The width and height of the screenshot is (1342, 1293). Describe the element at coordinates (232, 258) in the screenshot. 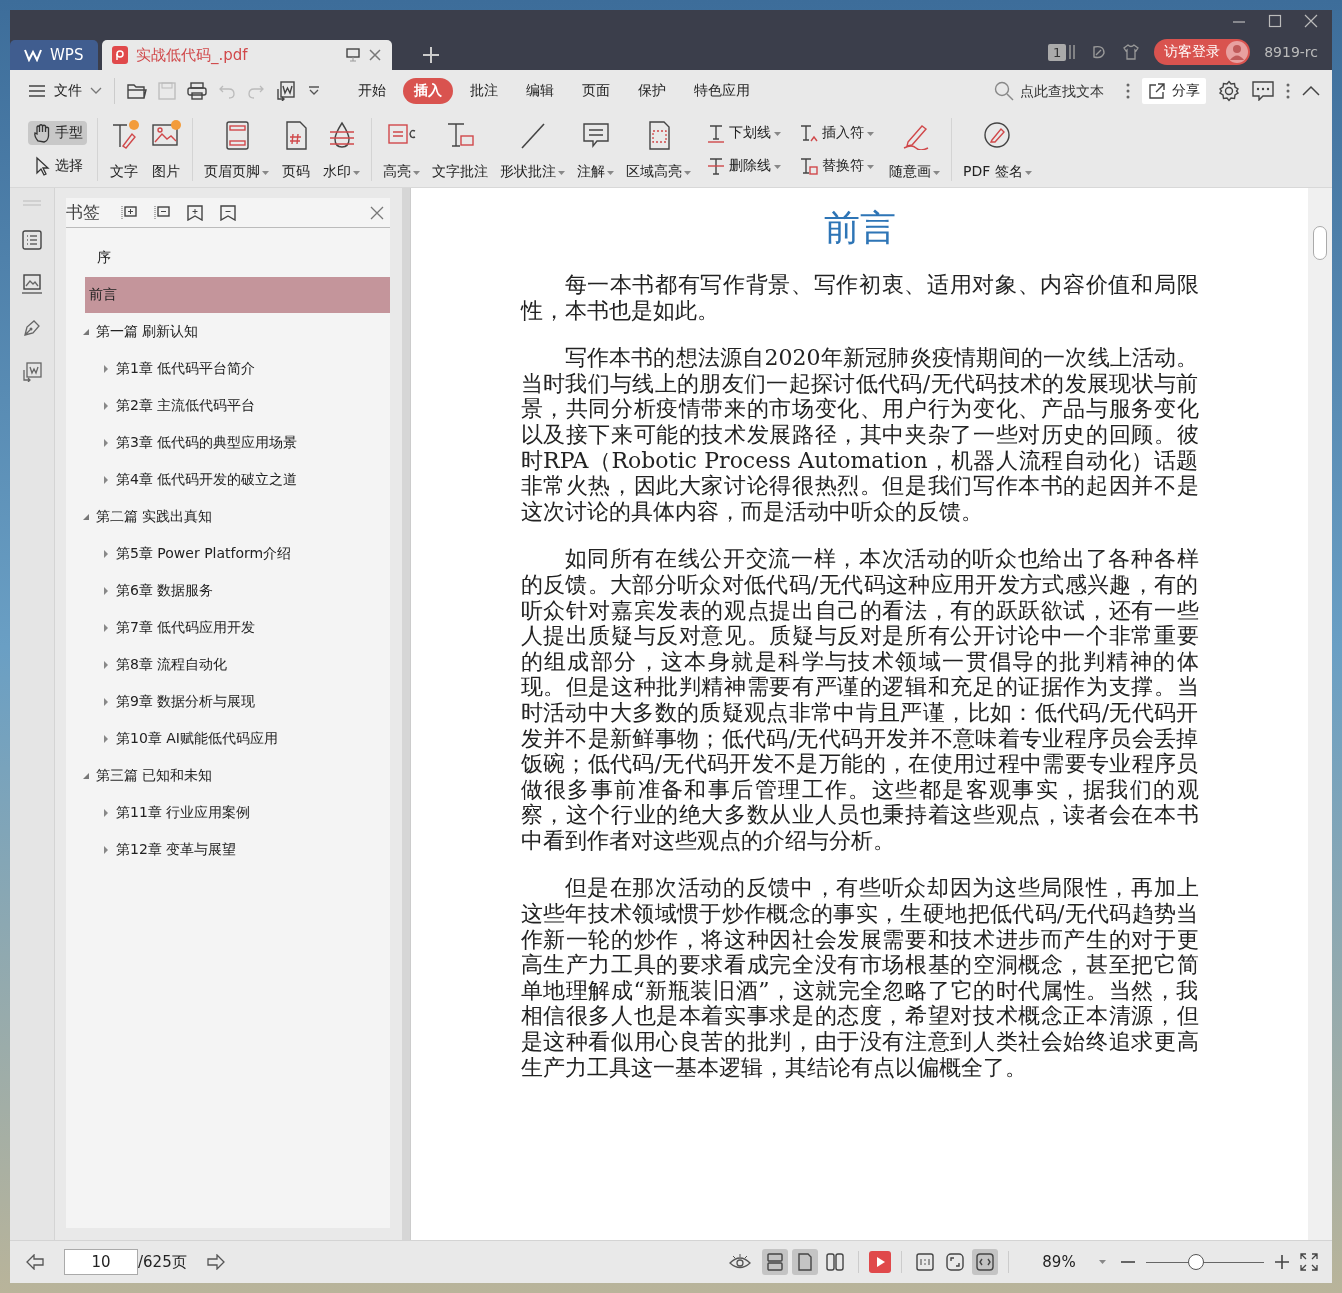

I see `bookmark-item: 序` at that location.